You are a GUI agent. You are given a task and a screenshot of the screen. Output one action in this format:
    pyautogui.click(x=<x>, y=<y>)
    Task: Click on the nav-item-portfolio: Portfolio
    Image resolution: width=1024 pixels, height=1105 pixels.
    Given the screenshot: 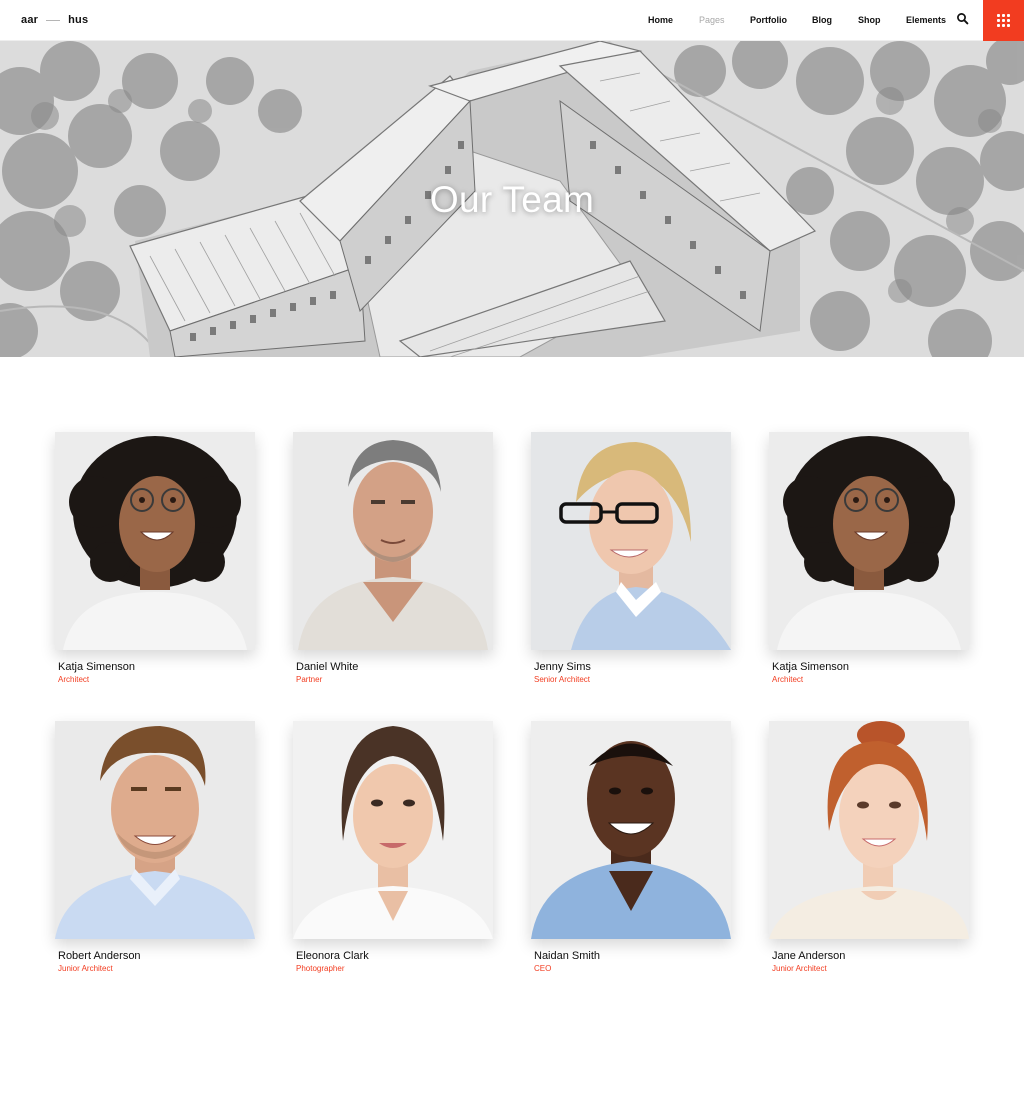 What is the action you would take?
    pyautogui.click(x=768, y=20)
    